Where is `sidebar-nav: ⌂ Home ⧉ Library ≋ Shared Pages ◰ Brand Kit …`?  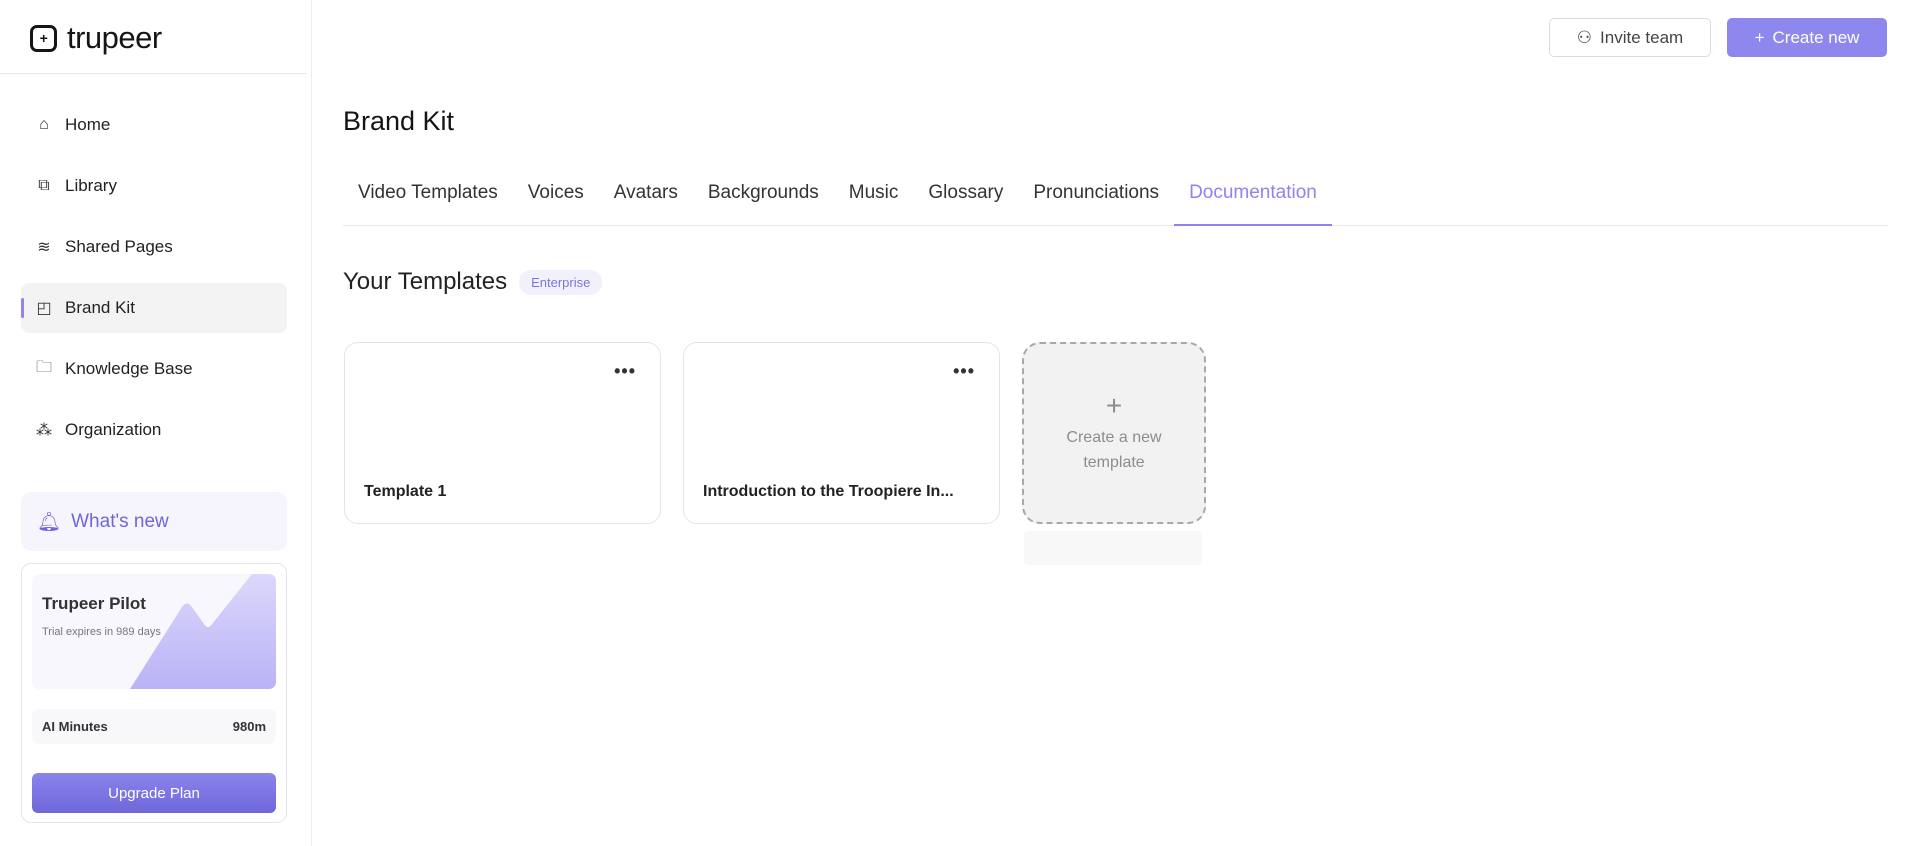 sidebar-nav: ⌂ Home ⧉ Library ≋ Shared Pages ◰ Brand Kit … is located at coordinates (154, 283).